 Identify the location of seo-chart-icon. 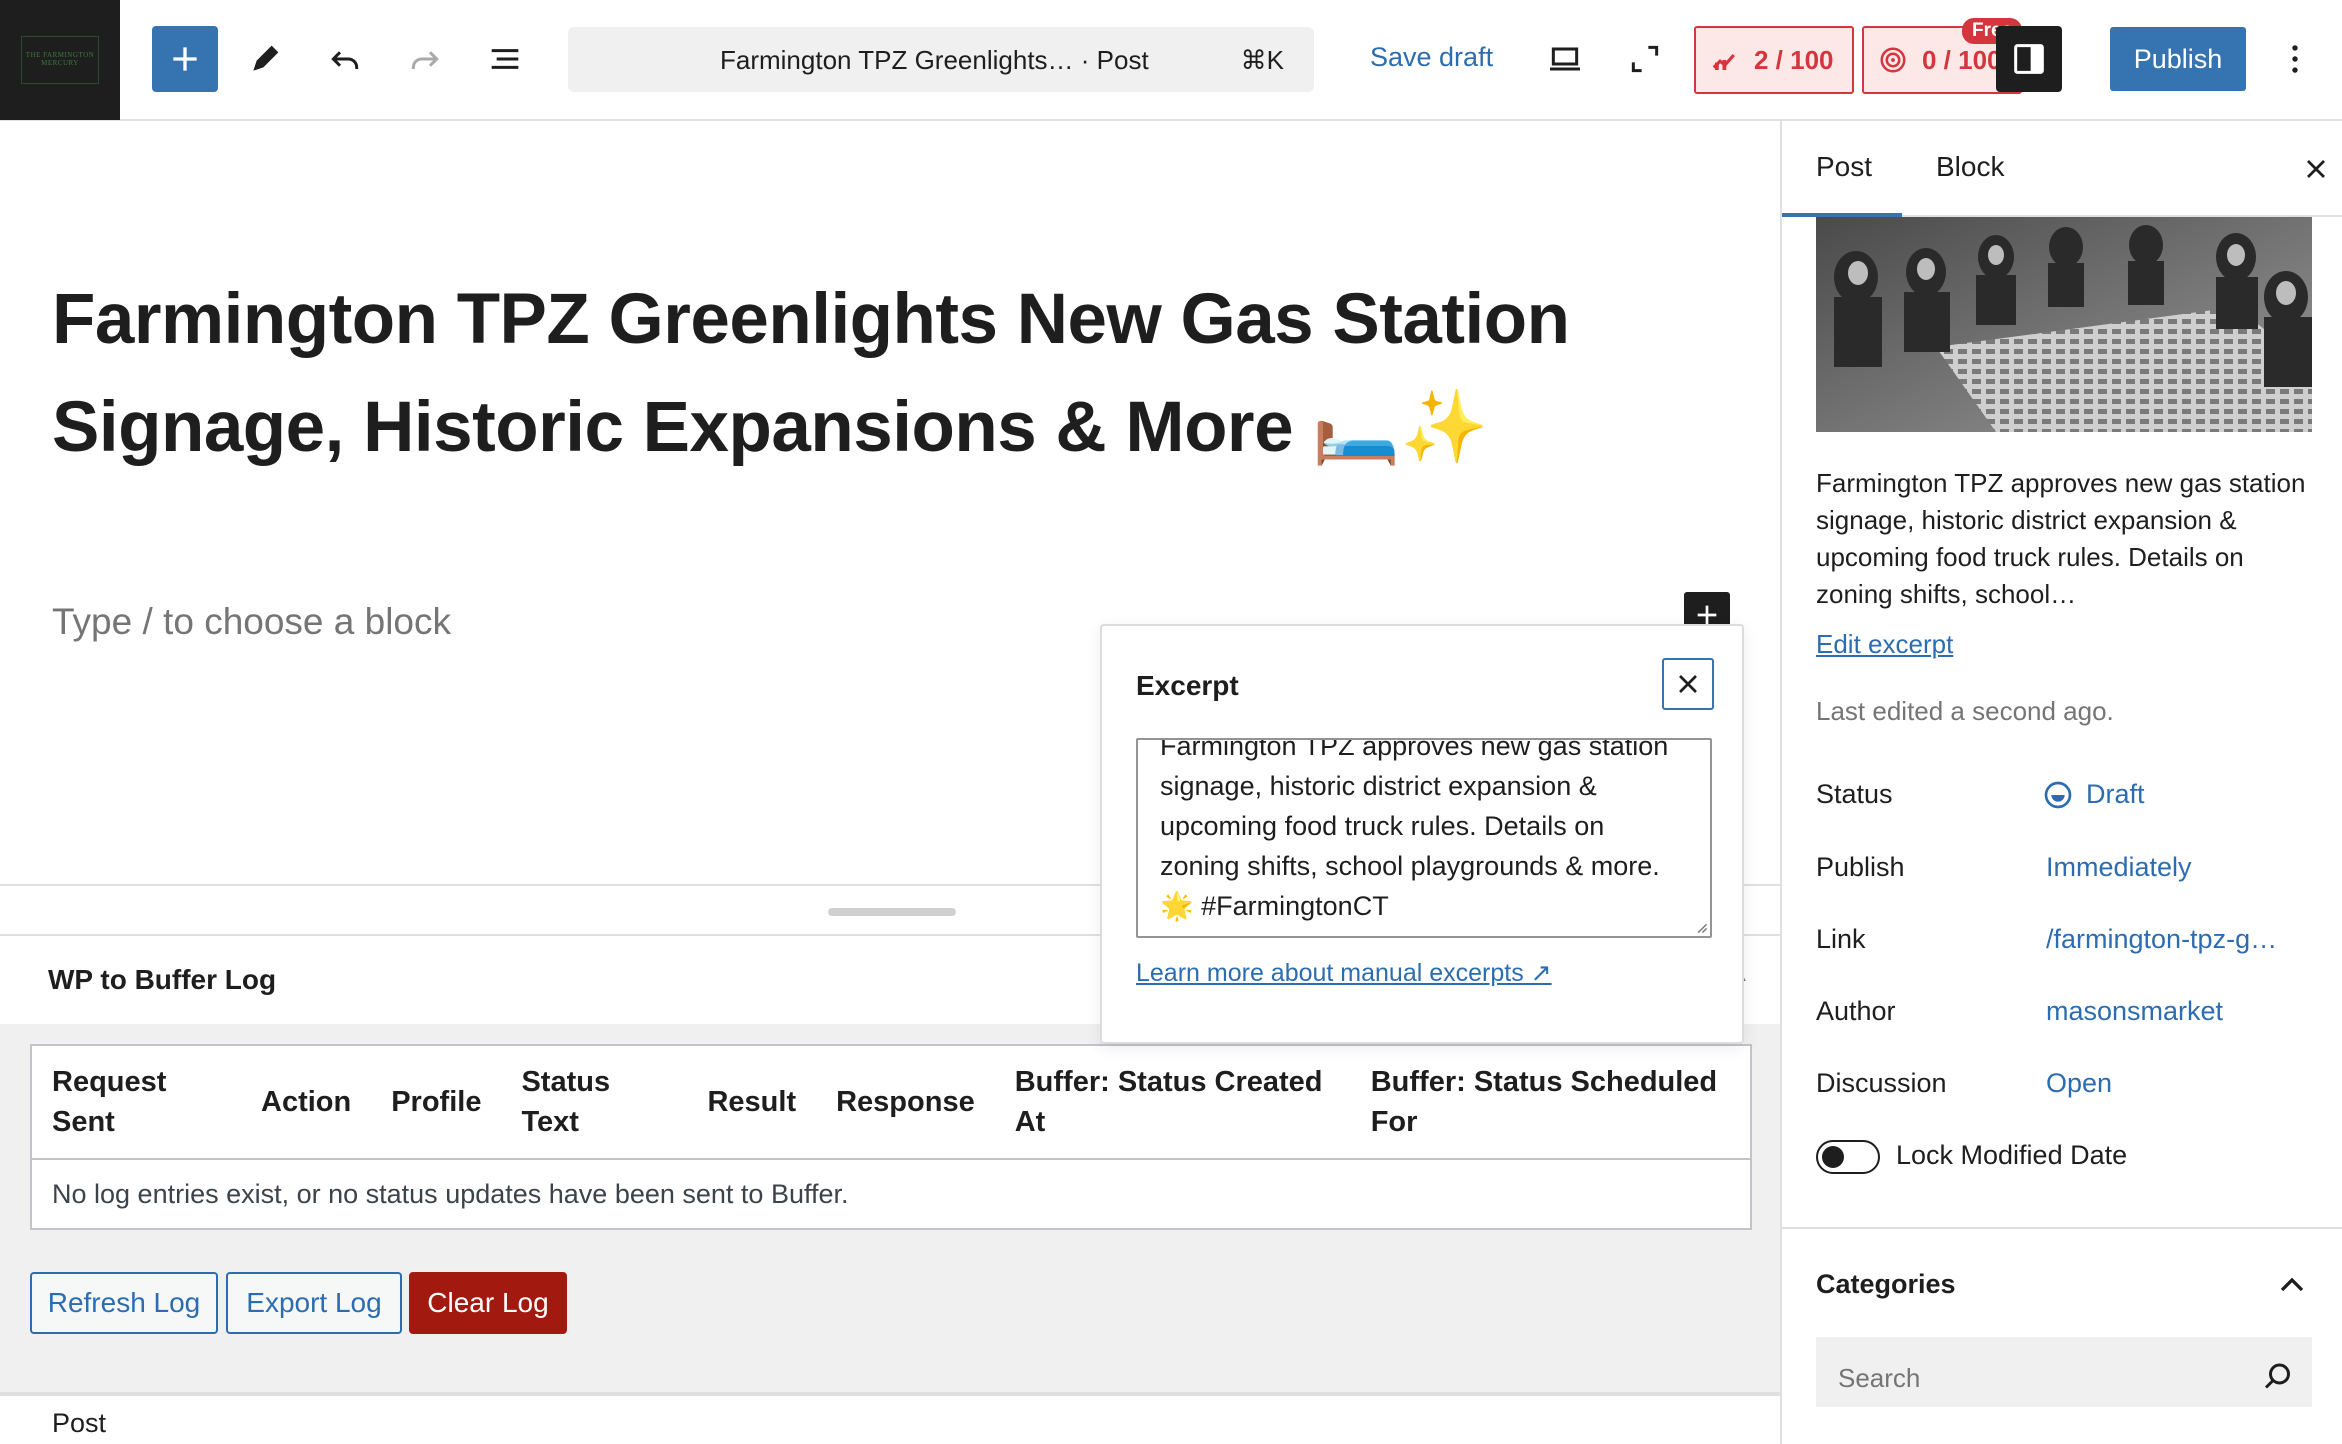
(1723, 61).